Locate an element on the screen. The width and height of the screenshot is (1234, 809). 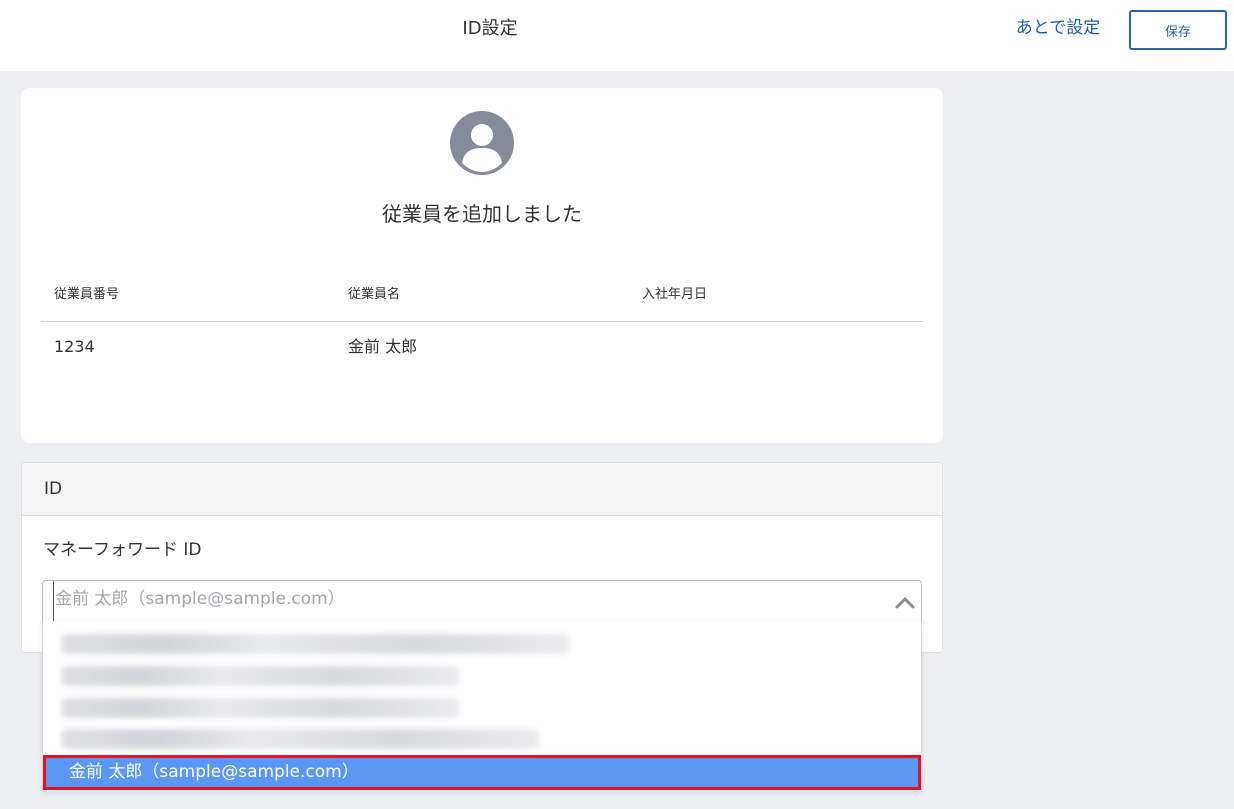
employee-added-heading: 従業員を追加しました is located at coordinates (482, 214).